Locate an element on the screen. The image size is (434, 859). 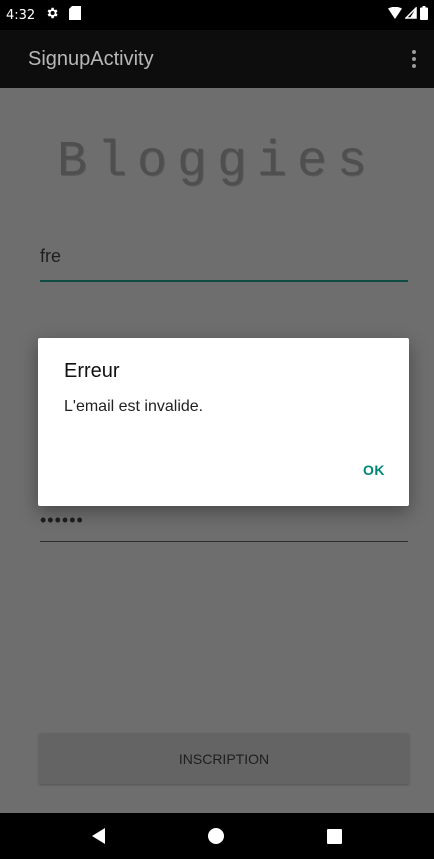
status-right is located at coordinates (408, 15).